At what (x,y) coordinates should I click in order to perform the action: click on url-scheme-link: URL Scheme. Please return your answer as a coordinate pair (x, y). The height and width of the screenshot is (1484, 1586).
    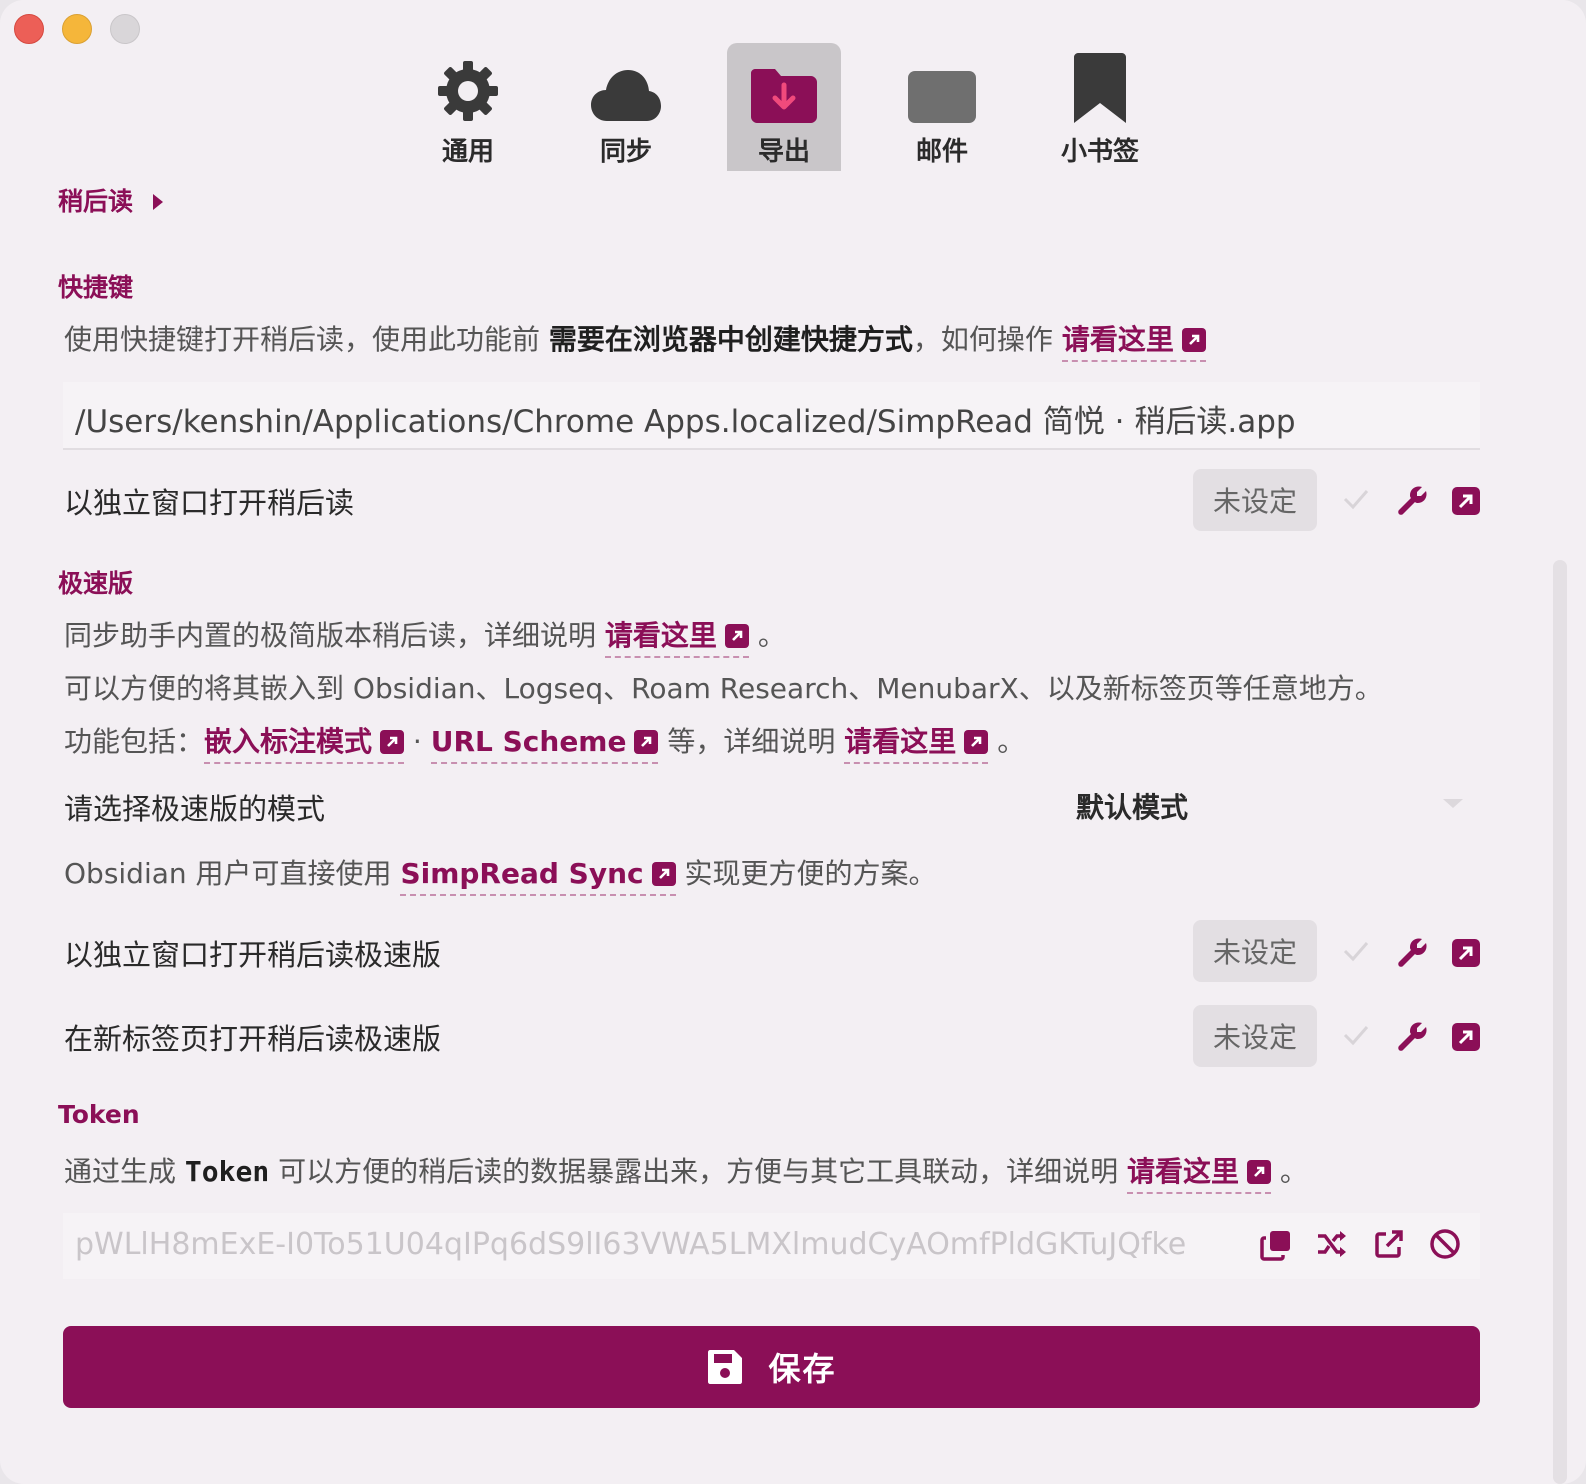
    Looking at the image, I should click on (544, 744).